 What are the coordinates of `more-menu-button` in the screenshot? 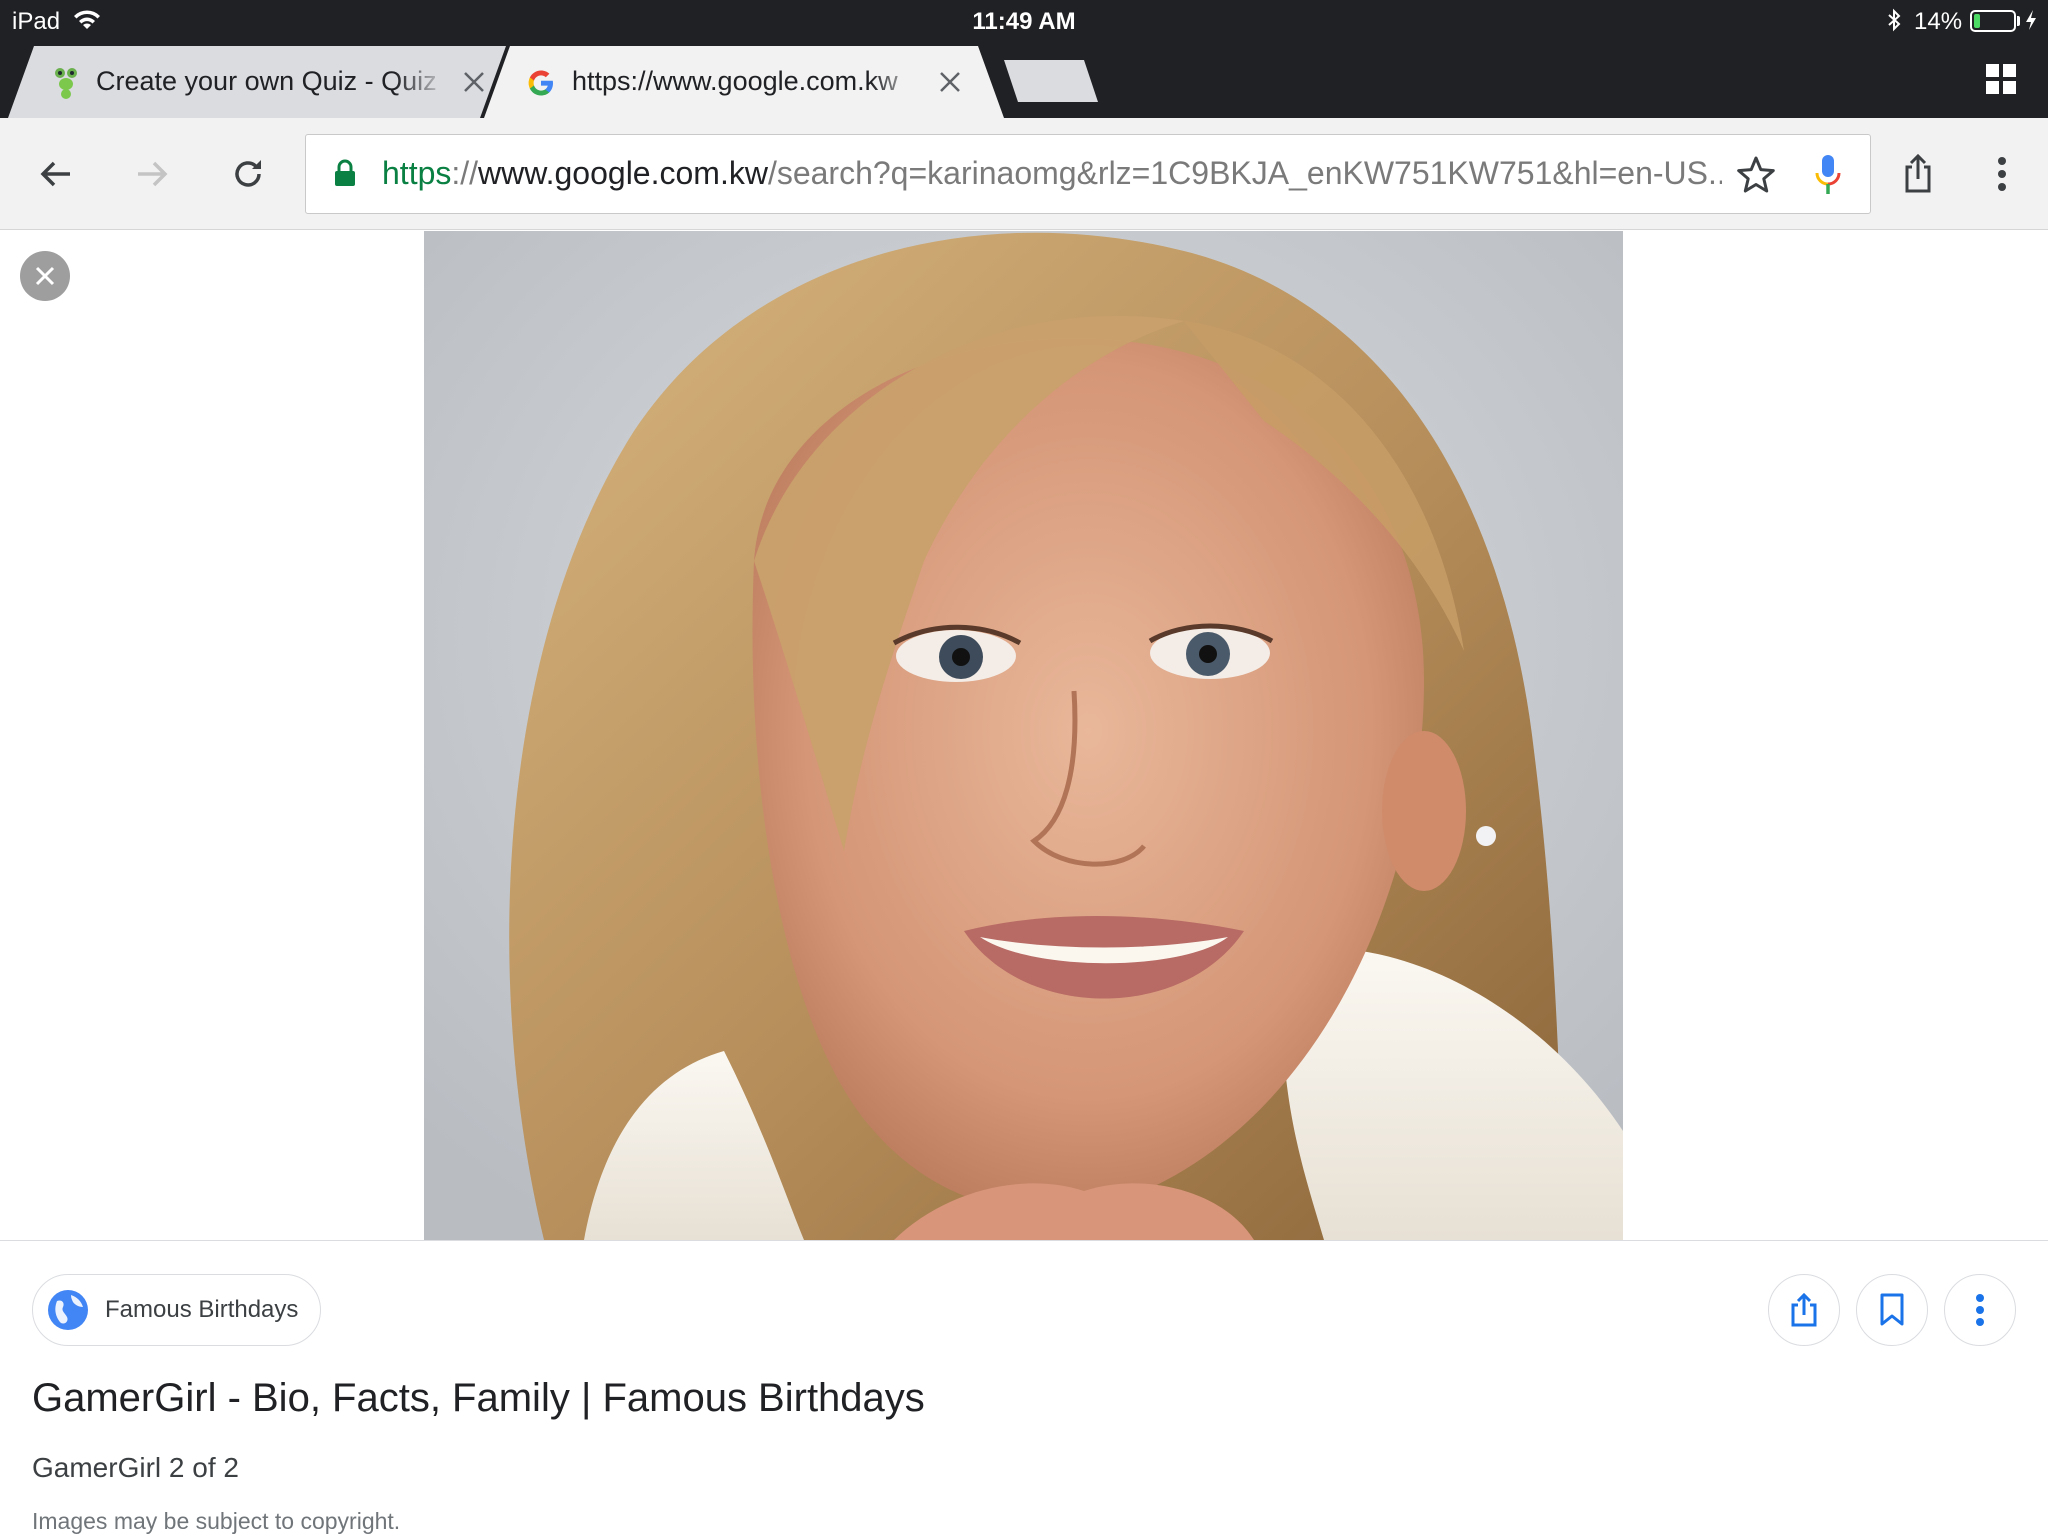 It's located at (2002, 174).